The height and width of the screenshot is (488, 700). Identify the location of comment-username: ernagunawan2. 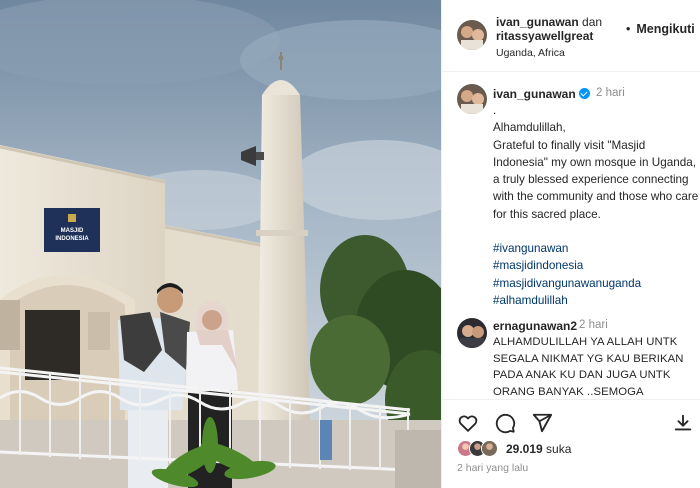
(535, 326).